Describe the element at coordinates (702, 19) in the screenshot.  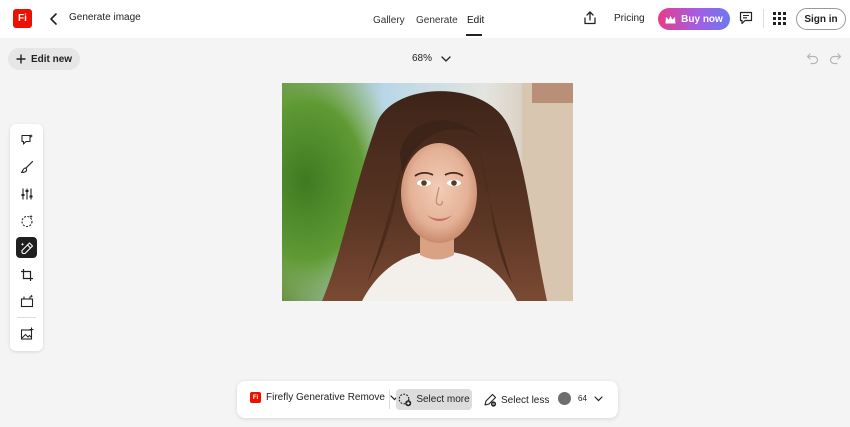
I see `buy-now-label: Buy now` at that location.